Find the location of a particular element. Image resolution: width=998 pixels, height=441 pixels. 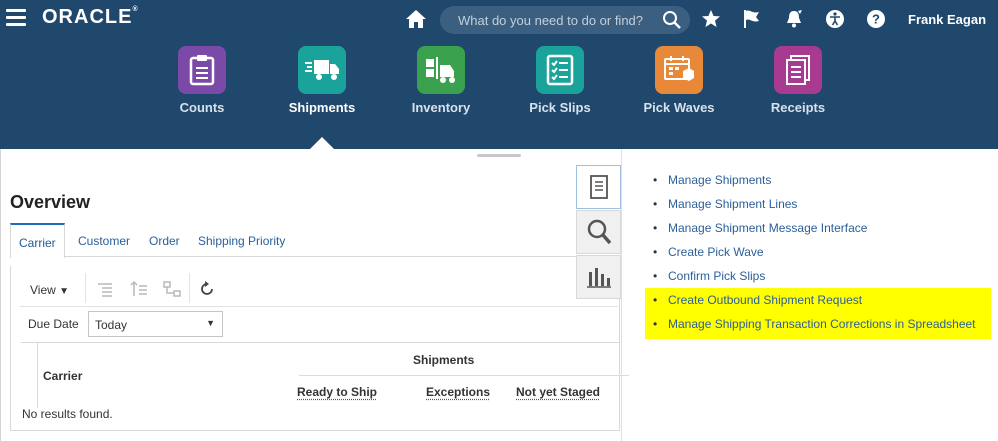

collapse-all-icon is located at coordinates (105, 289).